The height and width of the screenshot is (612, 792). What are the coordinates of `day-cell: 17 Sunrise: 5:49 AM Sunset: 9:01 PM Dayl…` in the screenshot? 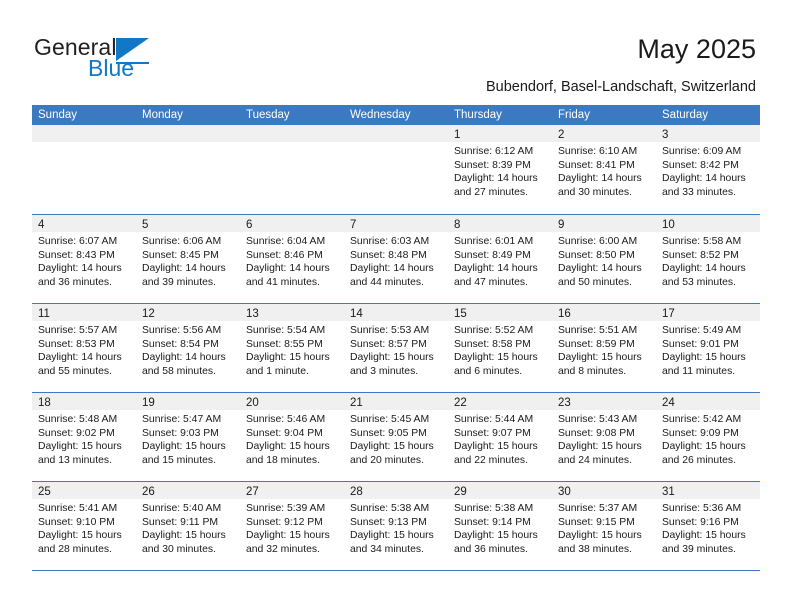 It's located at (708, 348).